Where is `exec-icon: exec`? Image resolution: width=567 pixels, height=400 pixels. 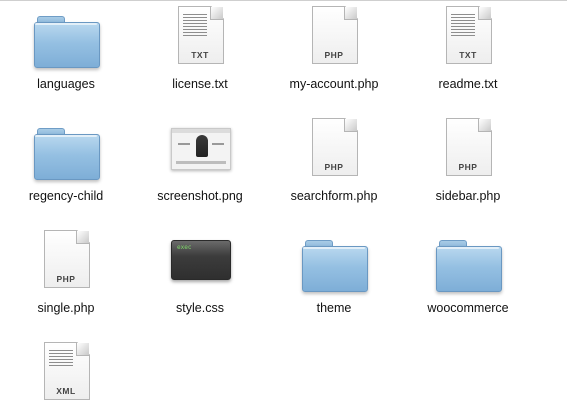
exec-icon: exec is located at coordinates (201, 260).